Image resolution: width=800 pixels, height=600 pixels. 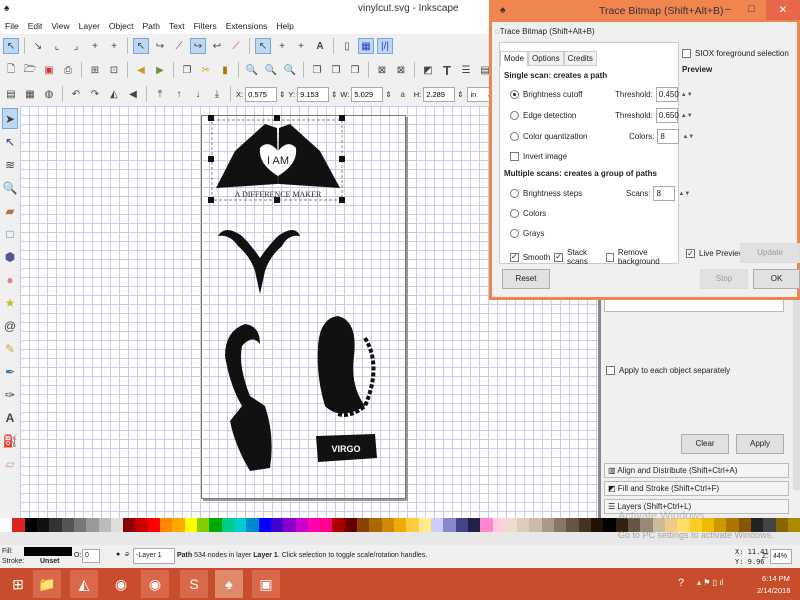 What do you see at coordinates (724, 279) in the screenshot?
I see `stop-button: Stop` at bounding box center [724, 279].